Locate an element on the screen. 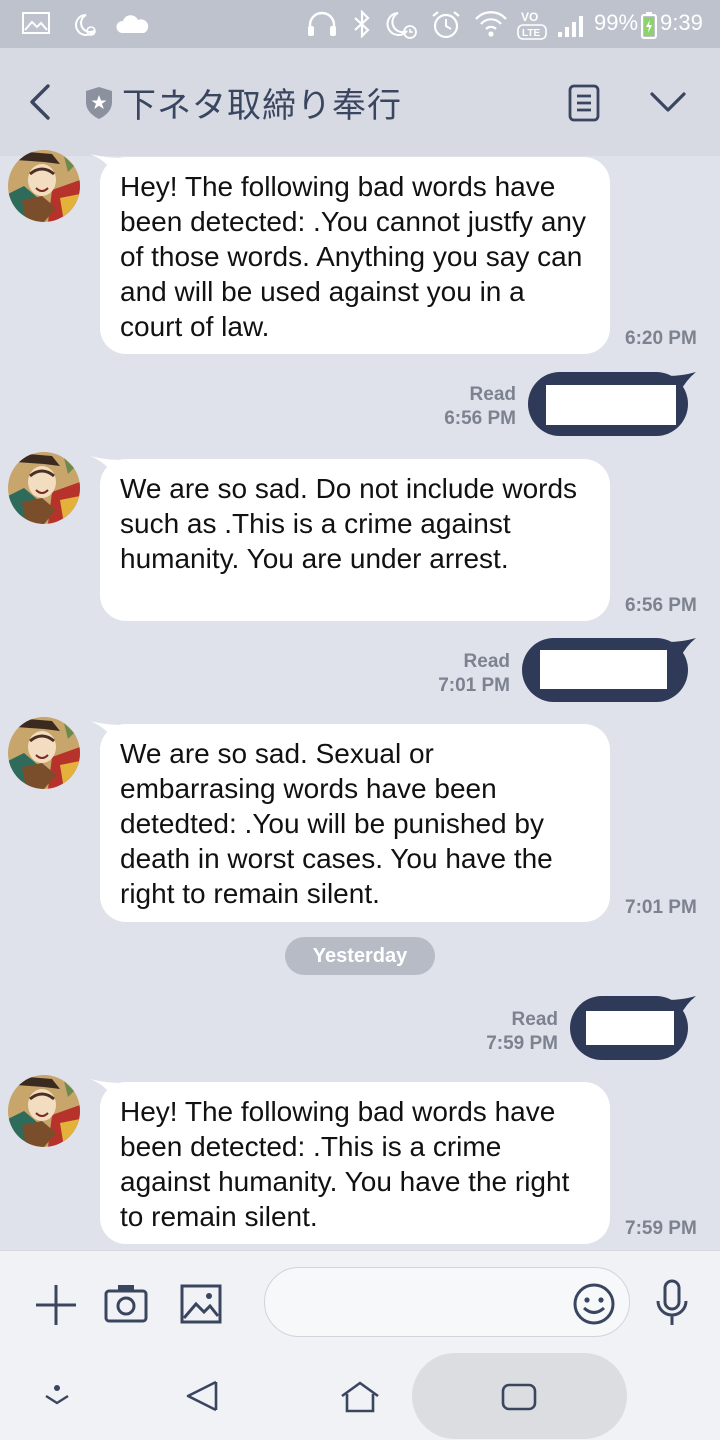 This screenshot has height=1440, width=720. emoji-icon is located at coordinates (594, 1304).